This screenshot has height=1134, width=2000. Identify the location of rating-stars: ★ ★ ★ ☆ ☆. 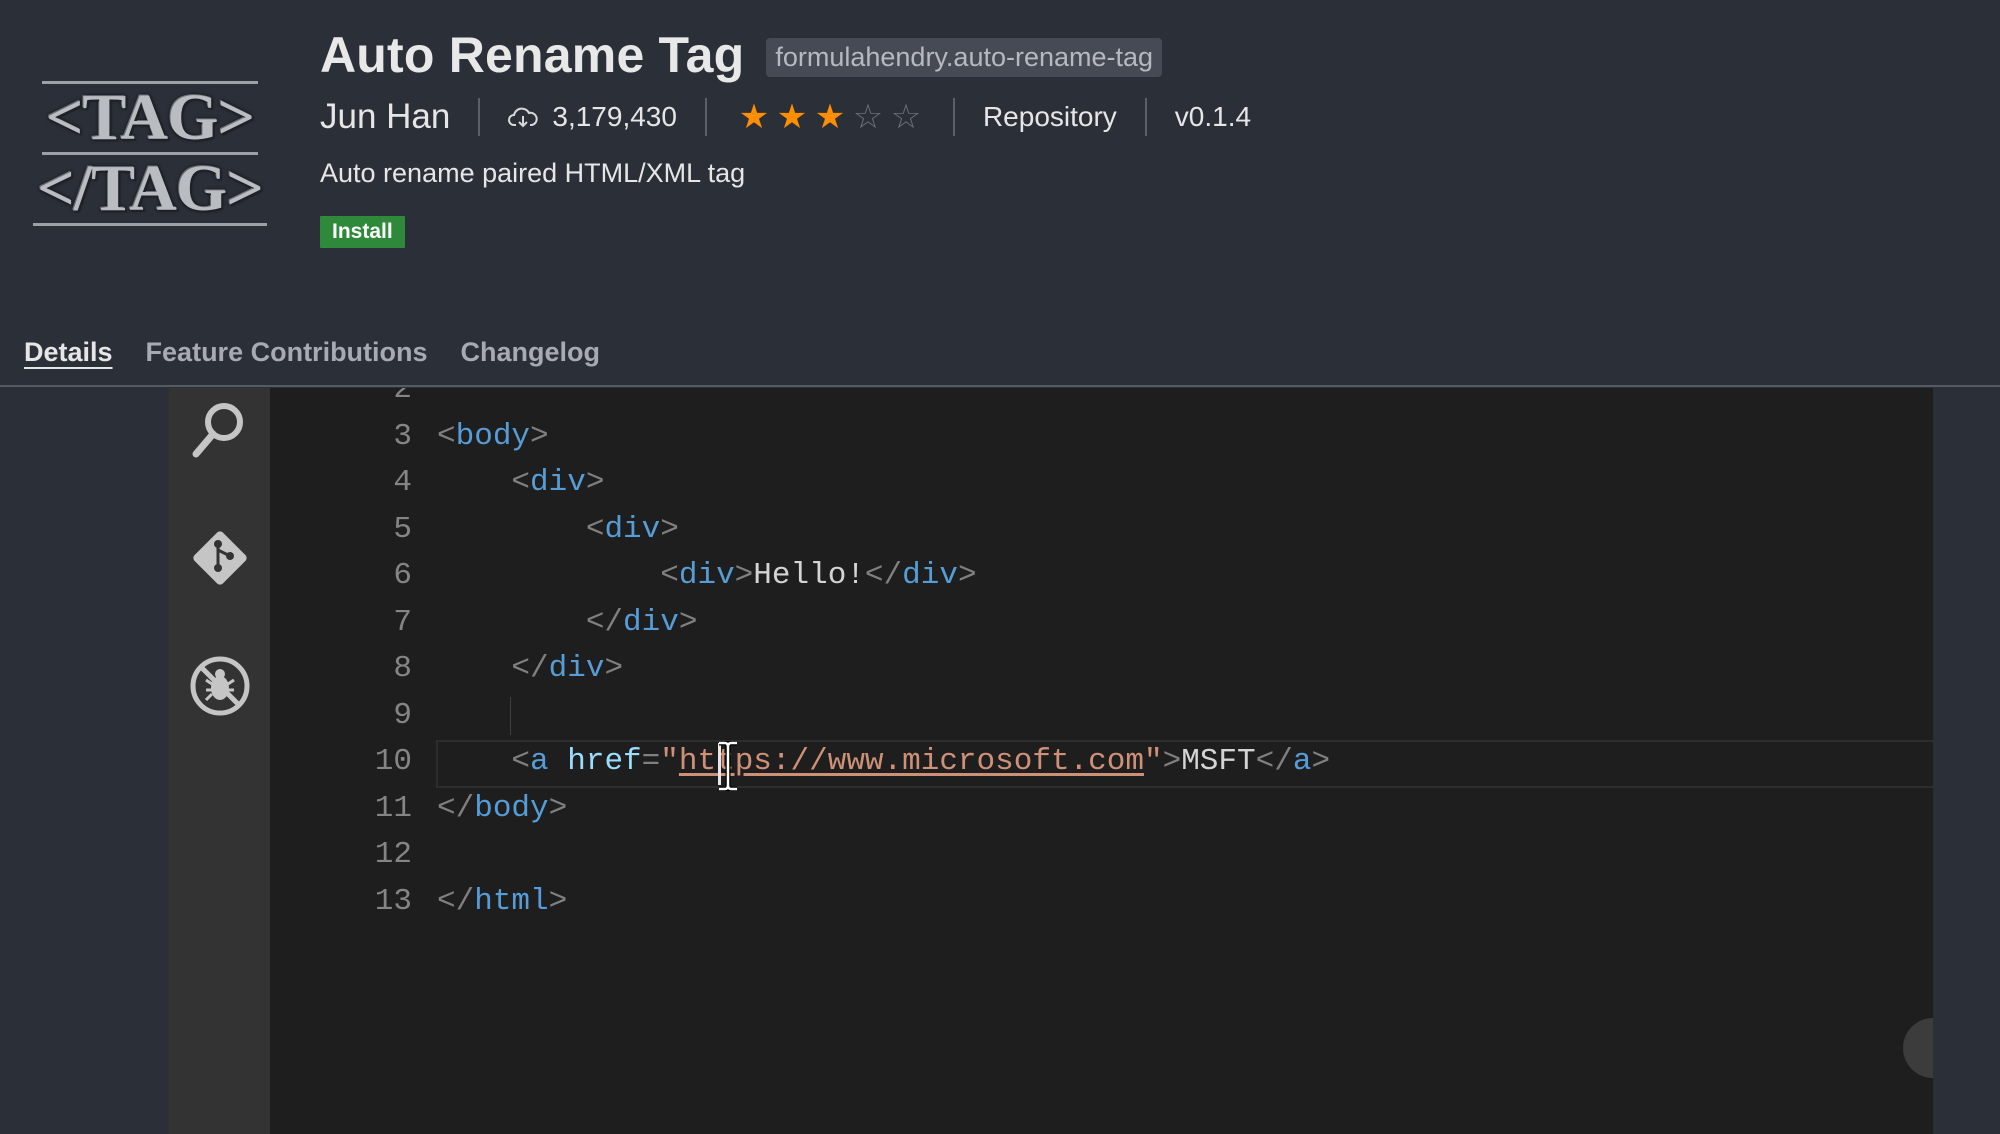
(830, 117).